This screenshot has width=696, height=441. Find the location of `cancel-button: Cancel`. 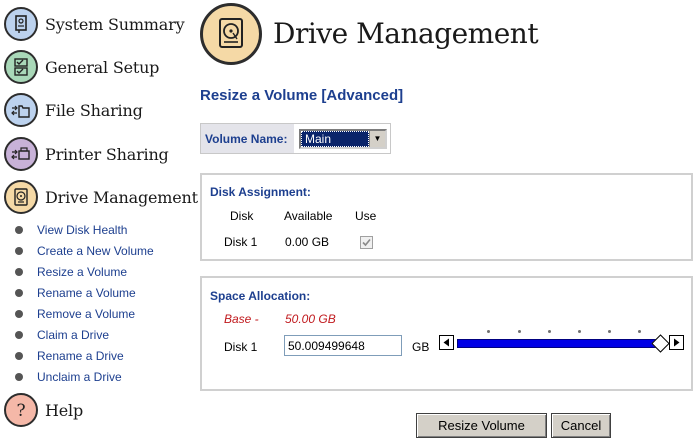

cancel-button: Cancel is located at coordinates (581, 425).